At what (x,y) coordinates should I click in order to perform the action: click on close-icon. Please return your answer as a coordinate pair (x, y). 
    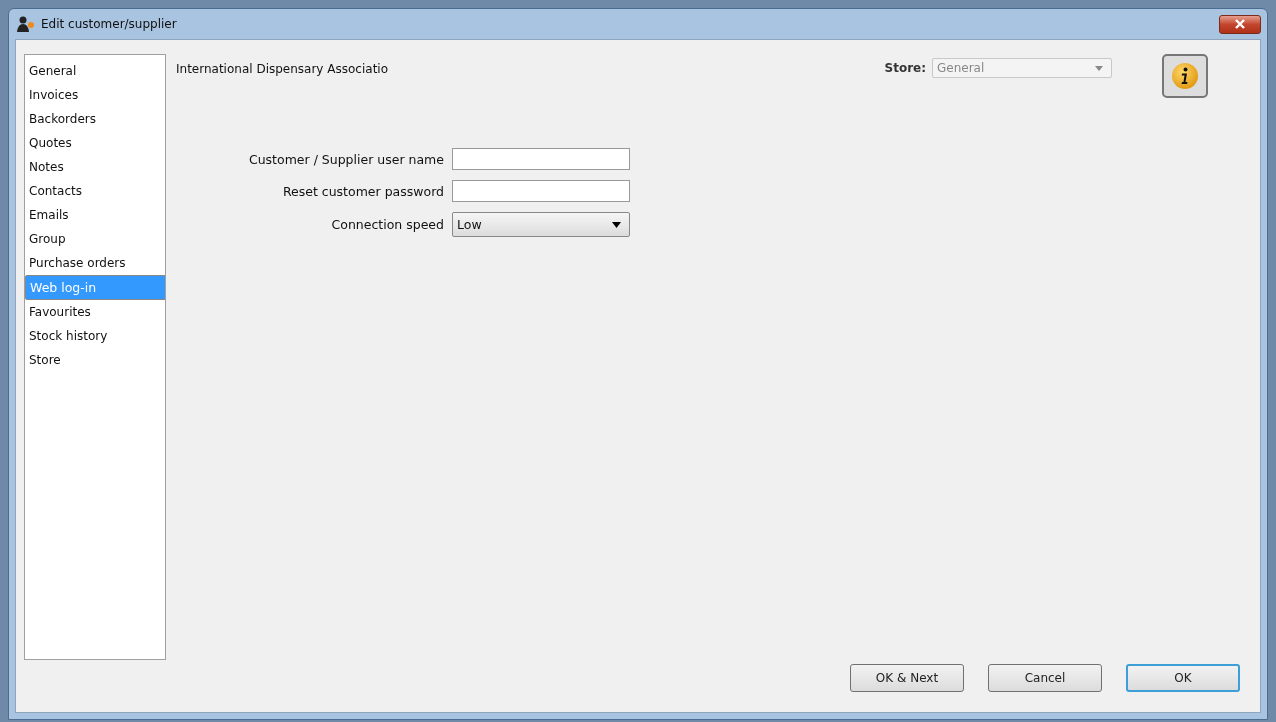
    Looking at the image, I should click on (1240, 24).